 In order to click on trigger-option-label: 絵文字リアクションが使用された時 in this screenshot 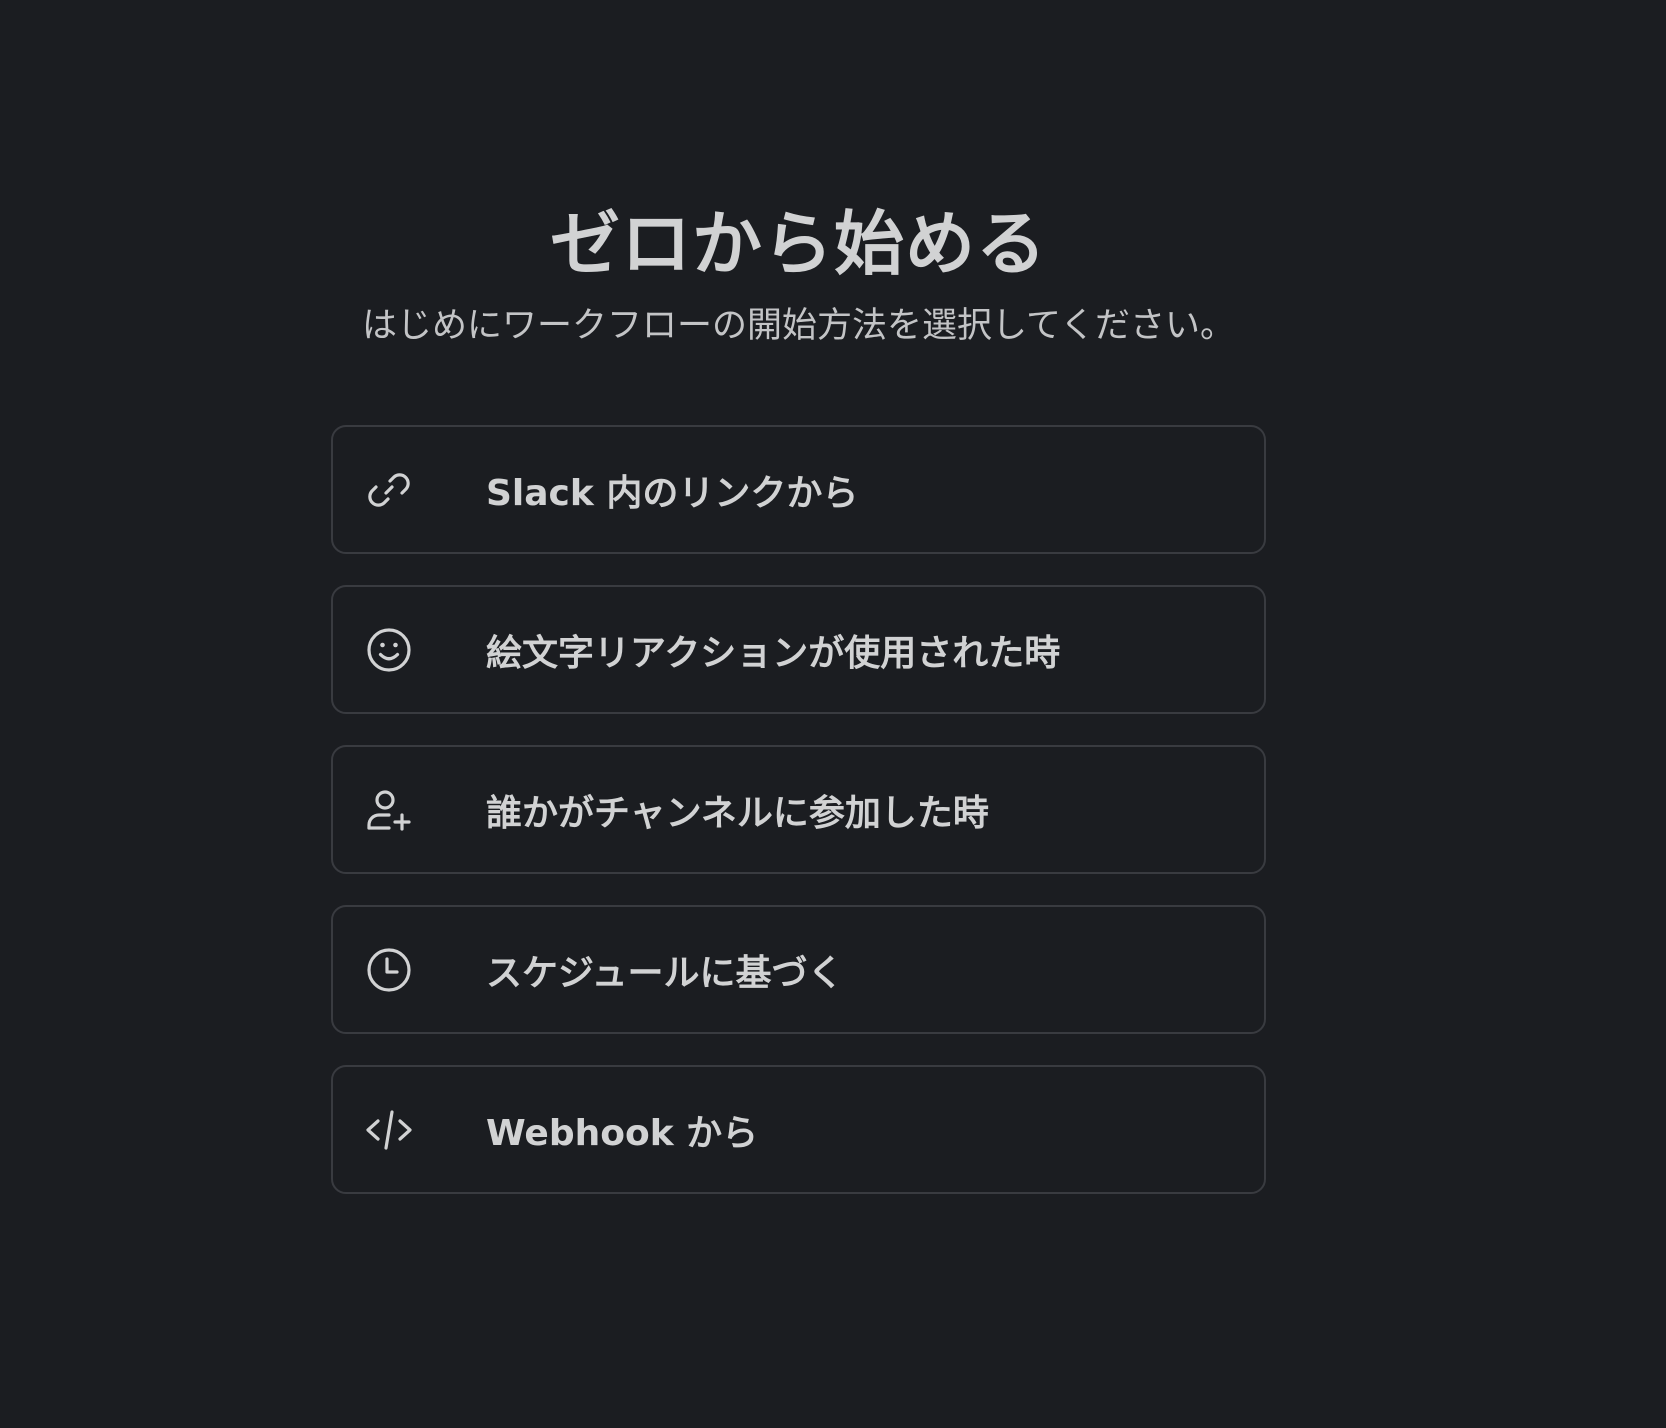, I will do `click(773, 653)`.